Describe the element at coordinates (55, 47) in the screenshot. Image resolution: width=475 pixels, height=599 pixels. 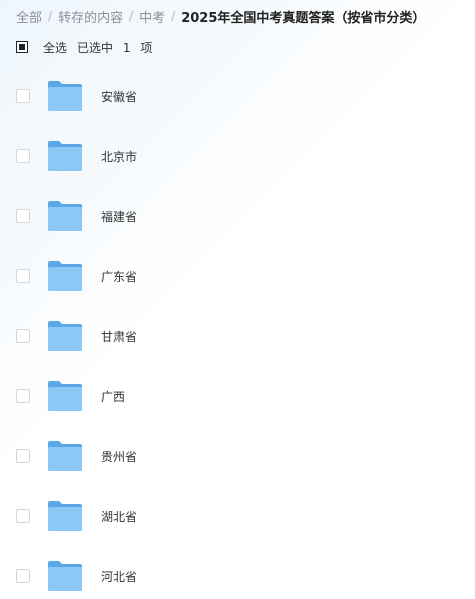
I see `select-all-label: 全选` at that location.